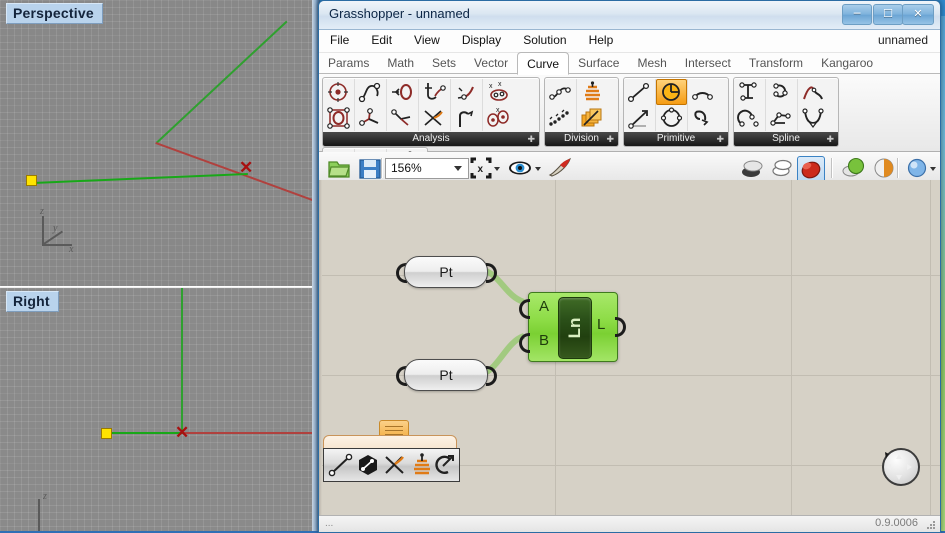 This screenshot has width=945, height=533. I want to click on circle-icon, so click(671, 92).